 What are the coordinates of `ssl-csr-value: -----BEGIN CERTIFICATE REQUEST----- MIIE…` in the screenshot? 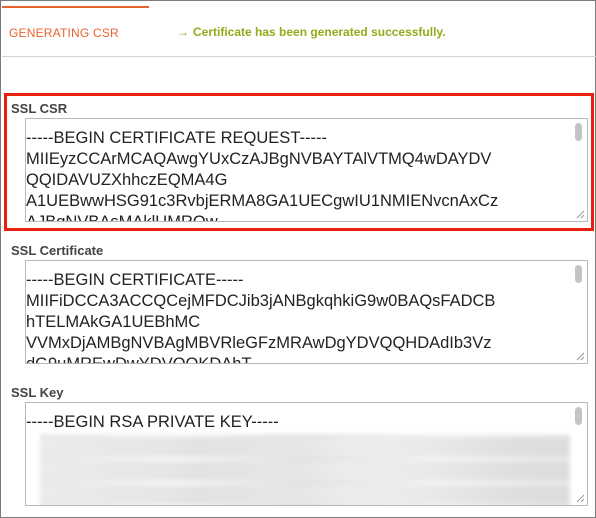 It's located at (262, 175).